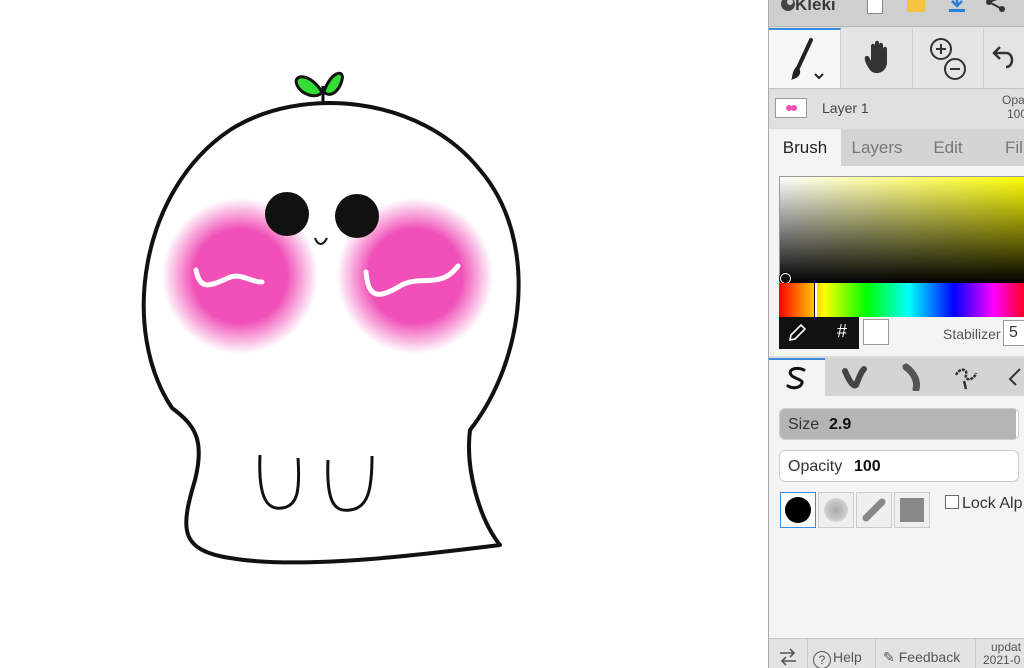 The width and height of the screenshot is (1024, 668). I want to click on lock-alpha-toggle: Lock Alp, so click(983, 504).